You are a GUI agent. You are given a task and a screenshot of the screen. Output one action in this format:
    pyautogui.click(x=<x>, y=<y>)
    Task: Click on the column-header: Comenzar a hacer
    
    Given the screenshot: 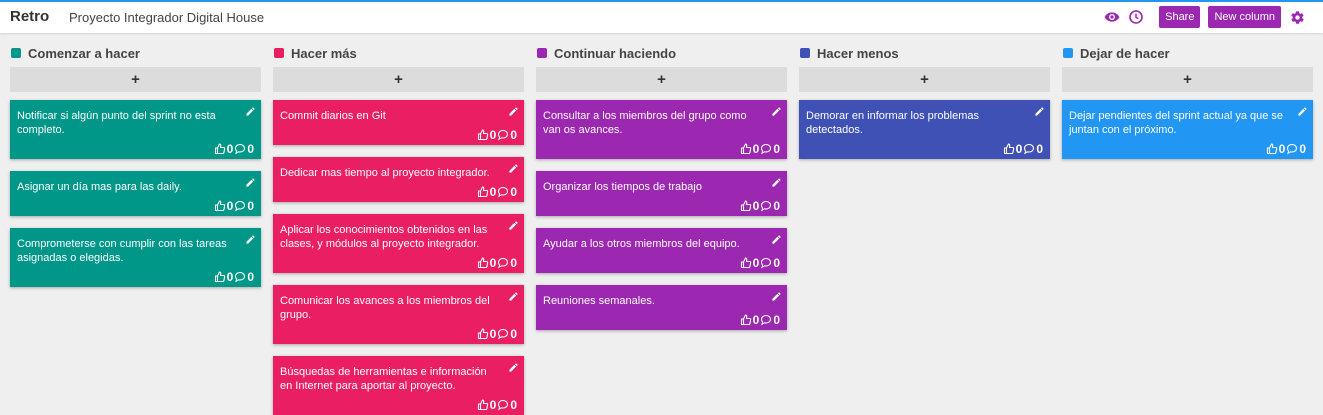 What is the action you would take?
    pyautogui.click(x=135, y=53)
    